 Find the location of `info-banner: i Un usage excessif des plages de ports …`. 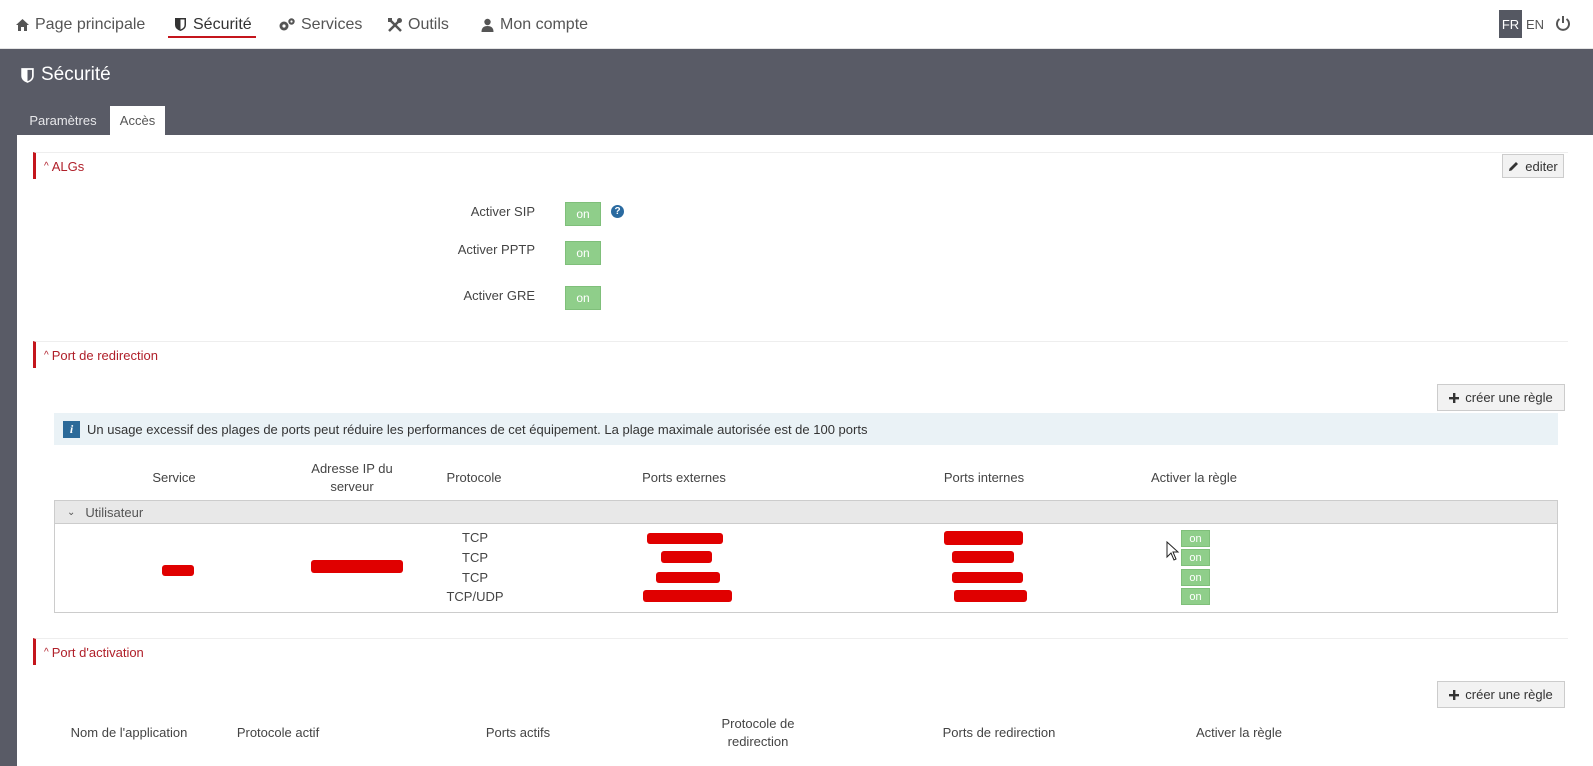

info-banner: i Un usage excessif des plages de ports … is located at coordinates (806, 429).